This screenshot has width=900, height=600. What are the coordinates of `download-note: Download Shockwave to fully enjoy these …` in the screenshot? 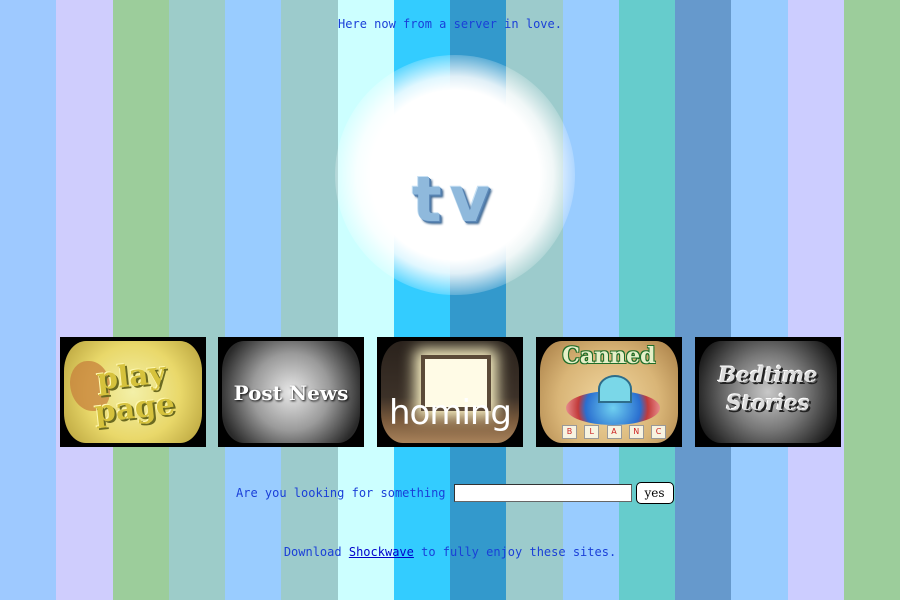 It's located at (450, 552).